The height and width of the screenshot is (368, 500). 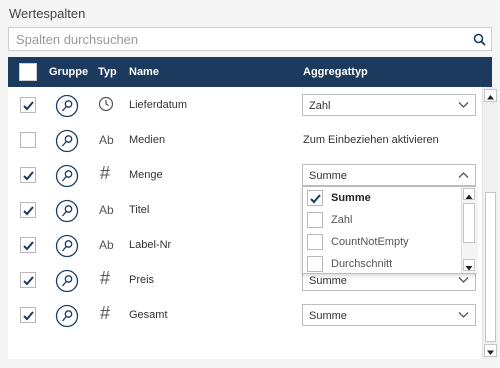 I want to click on clock-icon, so click(x=106, y=104).